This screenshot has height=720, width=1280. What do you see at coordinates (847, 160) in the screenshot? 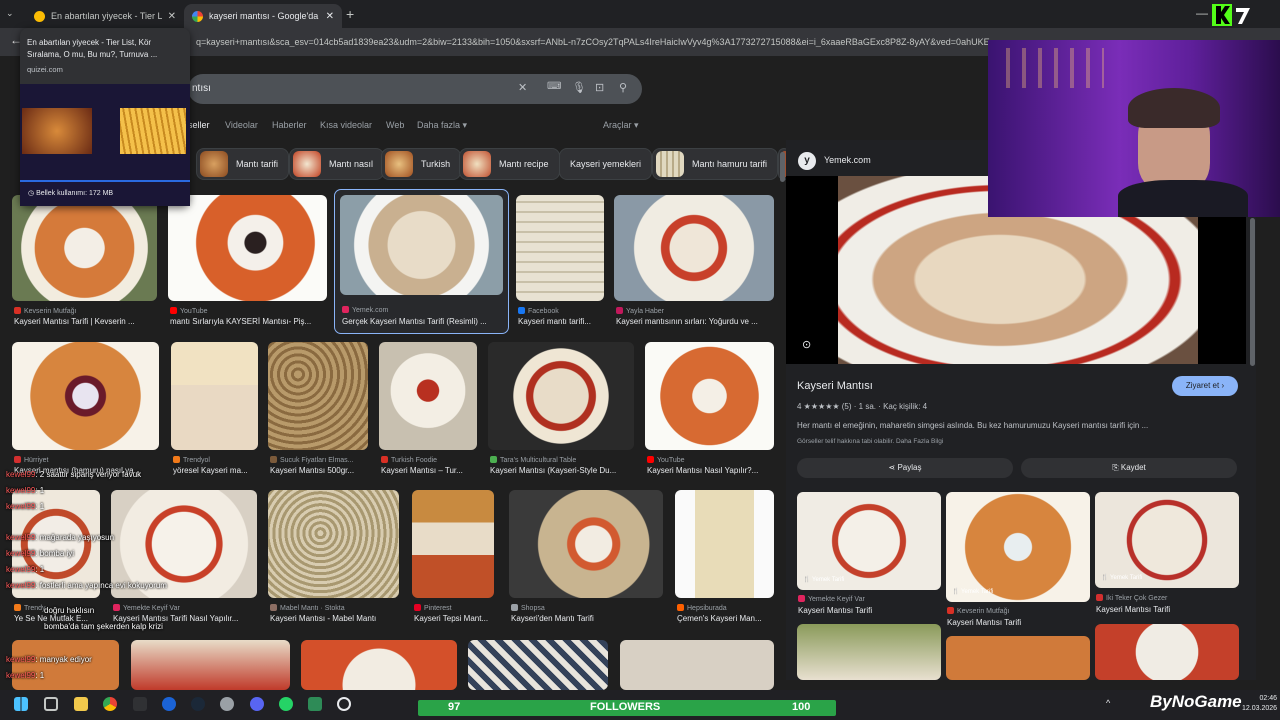
I see `panel-source: Yemek.com` at bounding box center [847, 160].